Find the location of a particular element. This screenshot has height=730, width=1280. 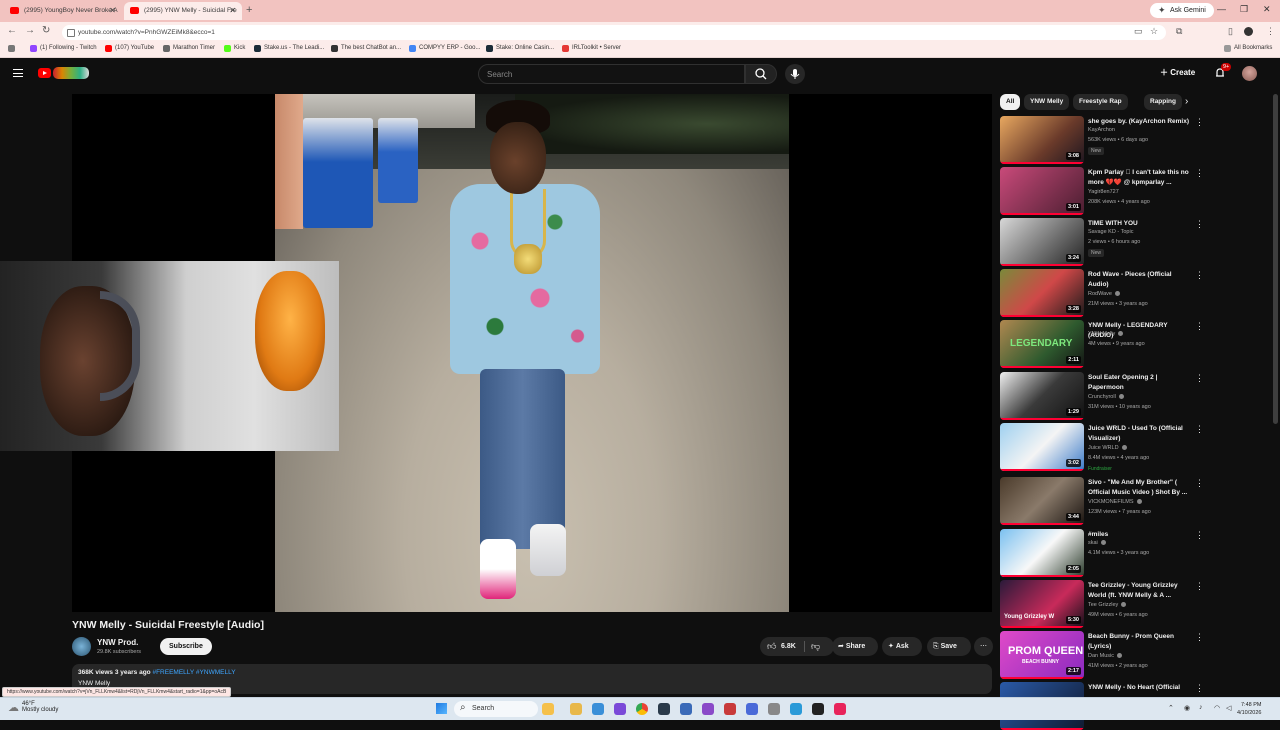

ask-gemini-button: Ask Gemini is located at coordinates (1182, 10).